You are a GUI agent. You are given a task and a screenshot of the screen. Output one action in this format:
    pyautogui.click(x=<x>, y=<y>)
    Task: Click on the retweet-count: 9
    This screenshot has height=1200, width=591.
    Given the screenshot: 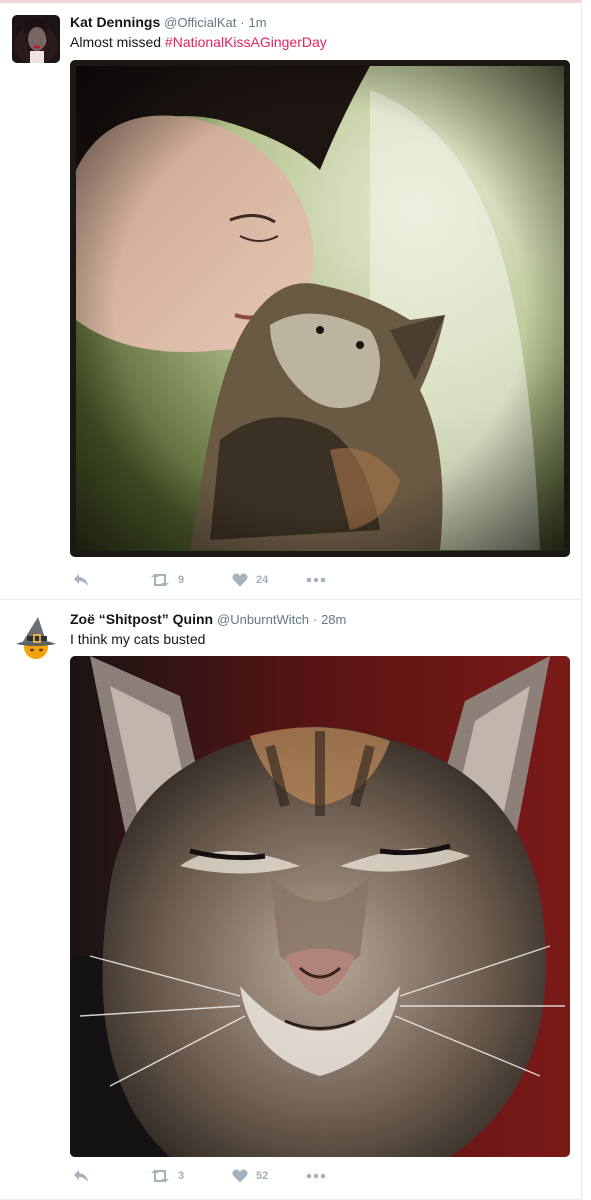 What is the action you would take?
    pyautogui.click(x=181, y=580)
    